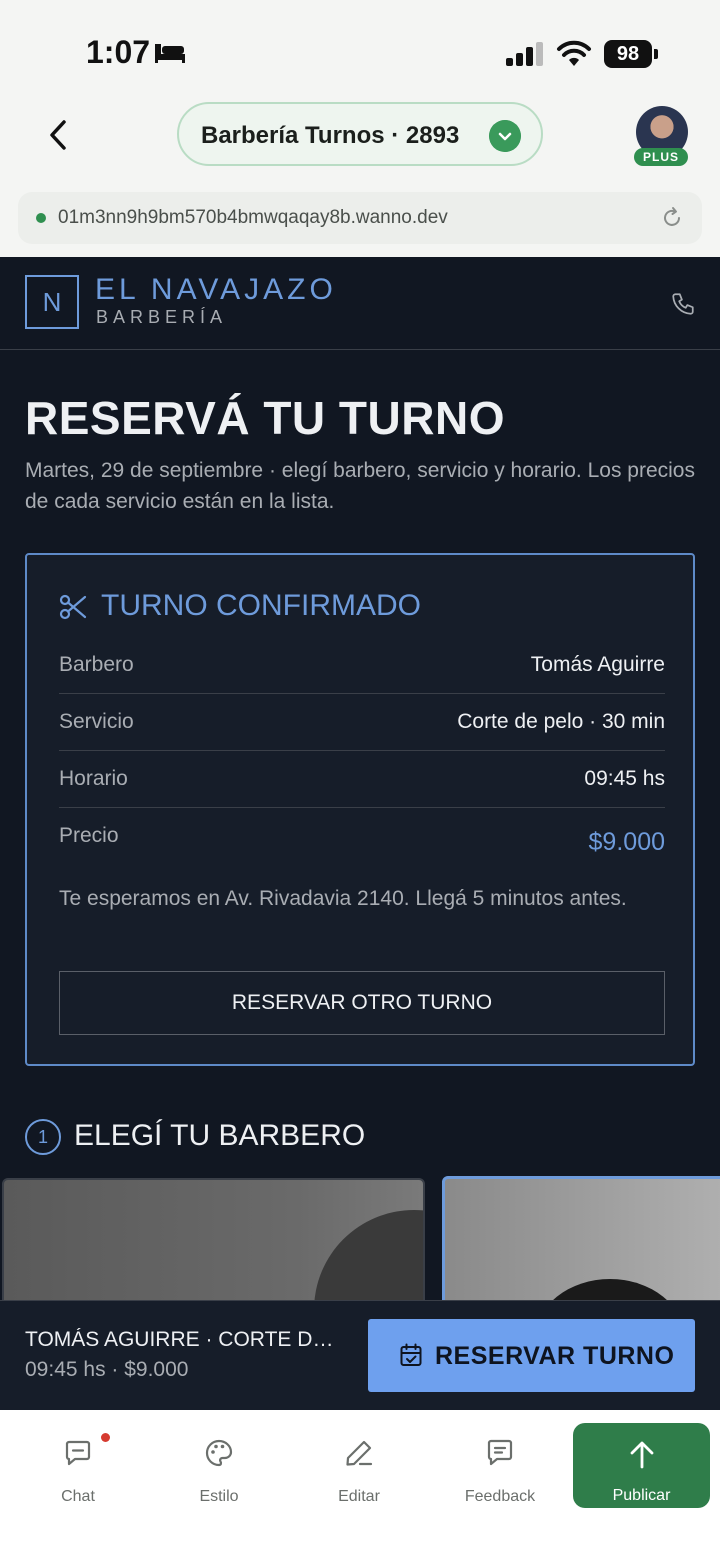 The image size is (720, 1564). What do you see at coordinates (265, 418) in the screenshot?
I see `page-title: RESERVÁ TU TURNO` at bounding box center [265, 418].